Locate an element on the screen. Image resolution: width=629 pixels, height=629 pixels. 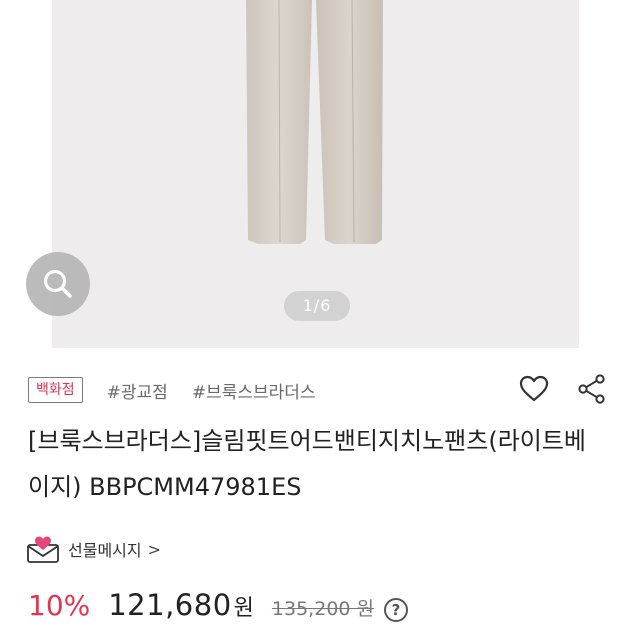
chevron-right-icon: > is located at coordinates (154, 549).